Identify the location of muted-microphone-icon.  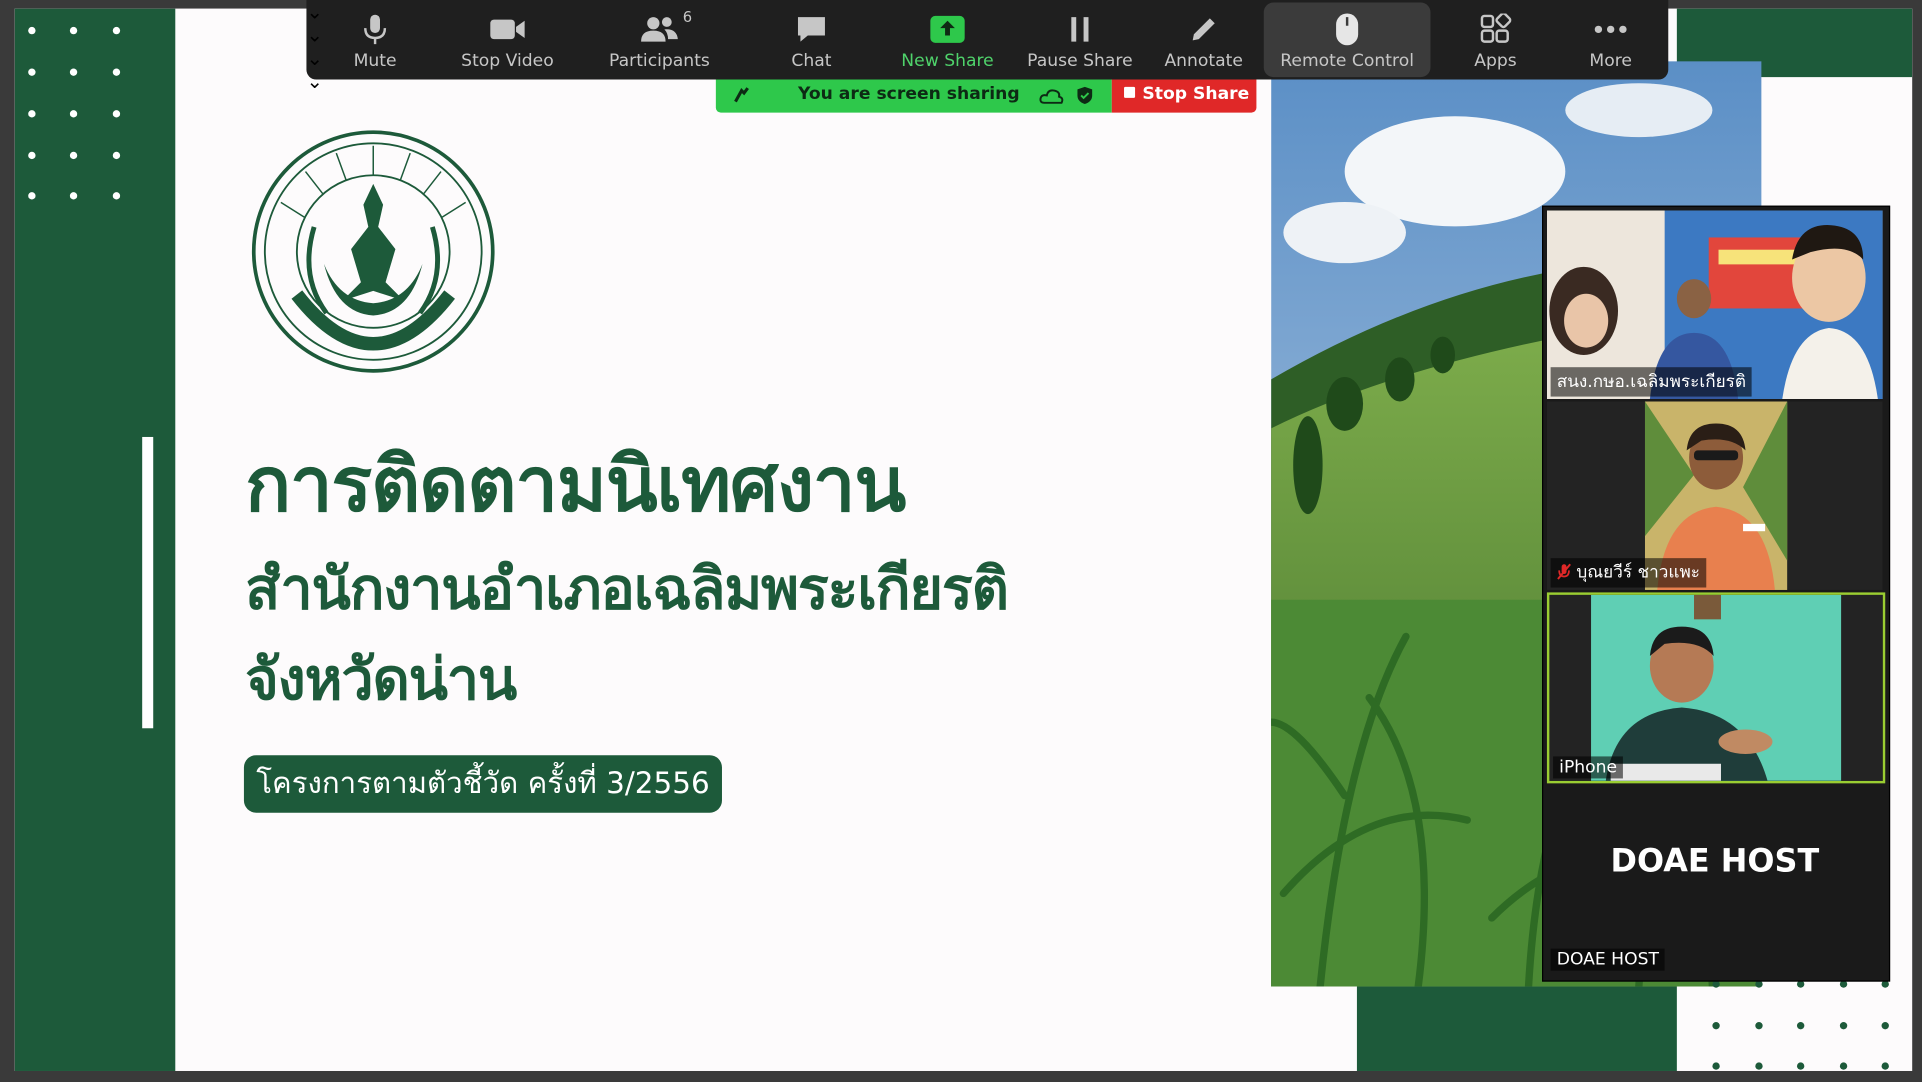
(1564, 571).